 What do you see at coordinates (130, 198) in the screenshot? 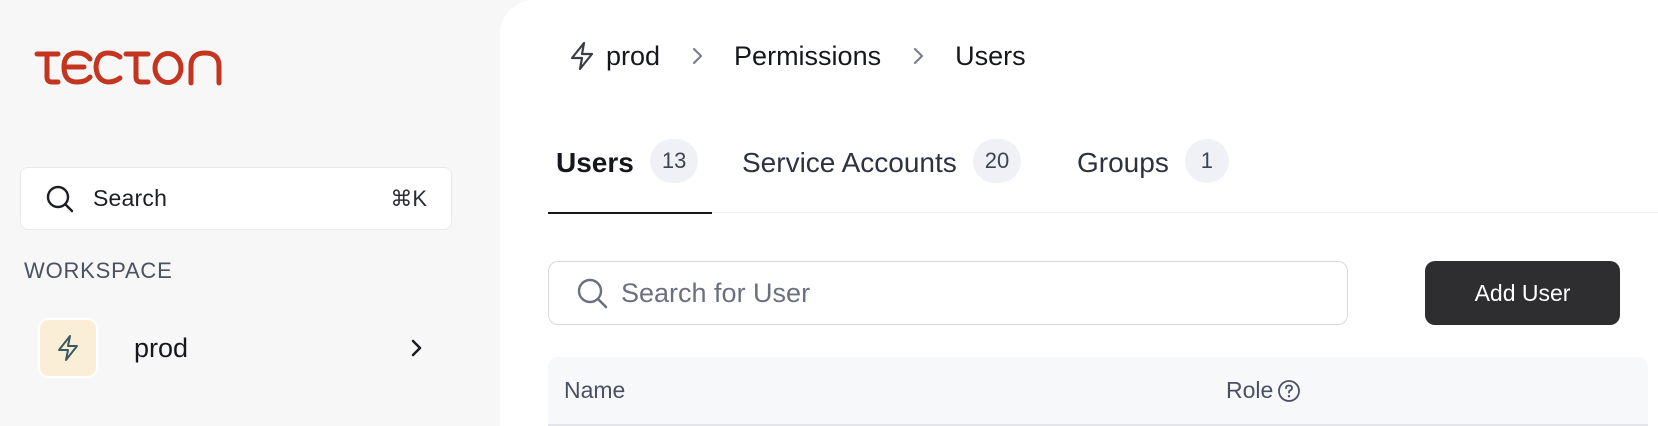
I see `global-search-label: Search` at bounding box center [130, 198].